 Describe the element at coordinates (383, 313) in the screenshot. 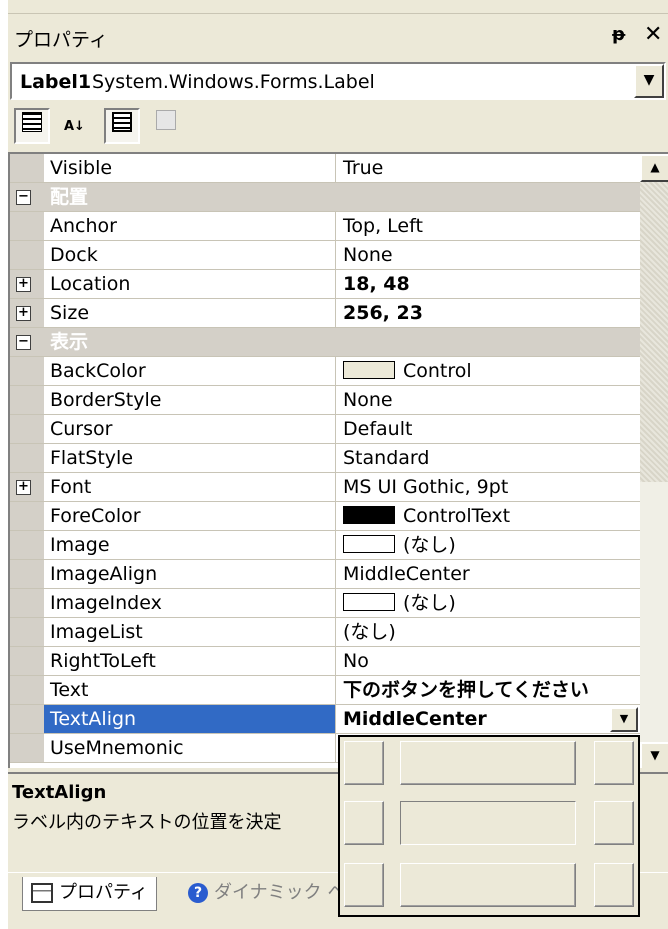

I see `property-value-text: 256, 23` at that location.